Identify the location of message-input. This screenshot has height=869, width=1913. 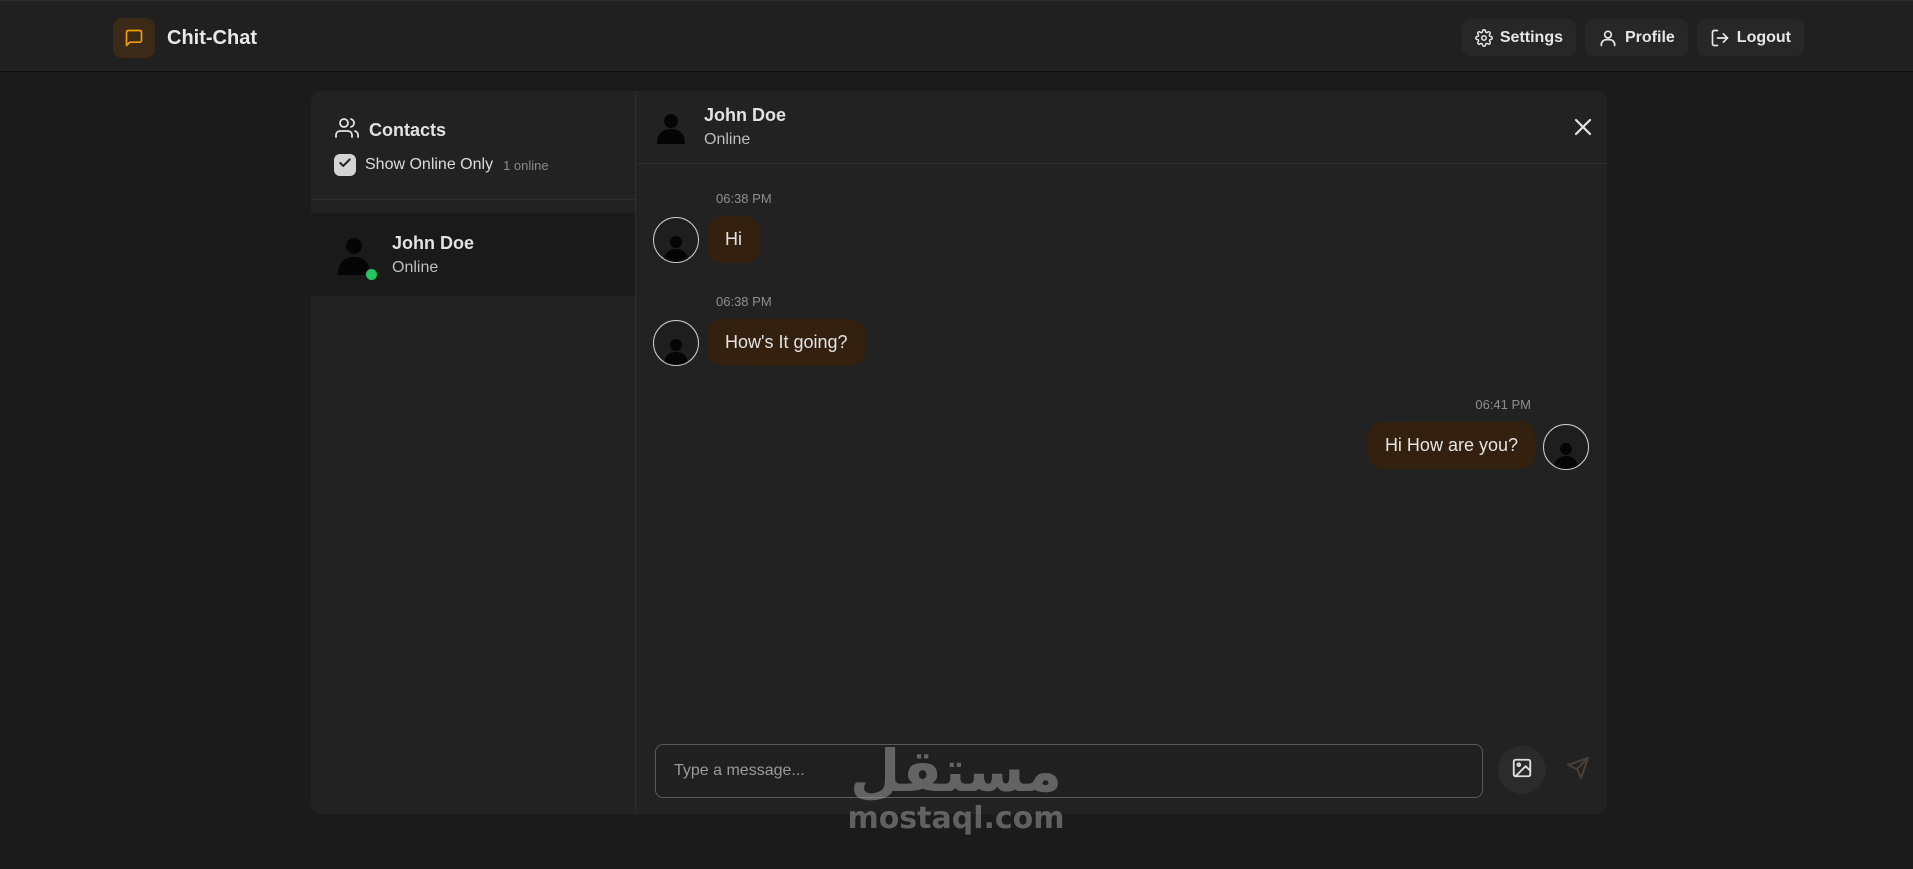
(1069, 771).